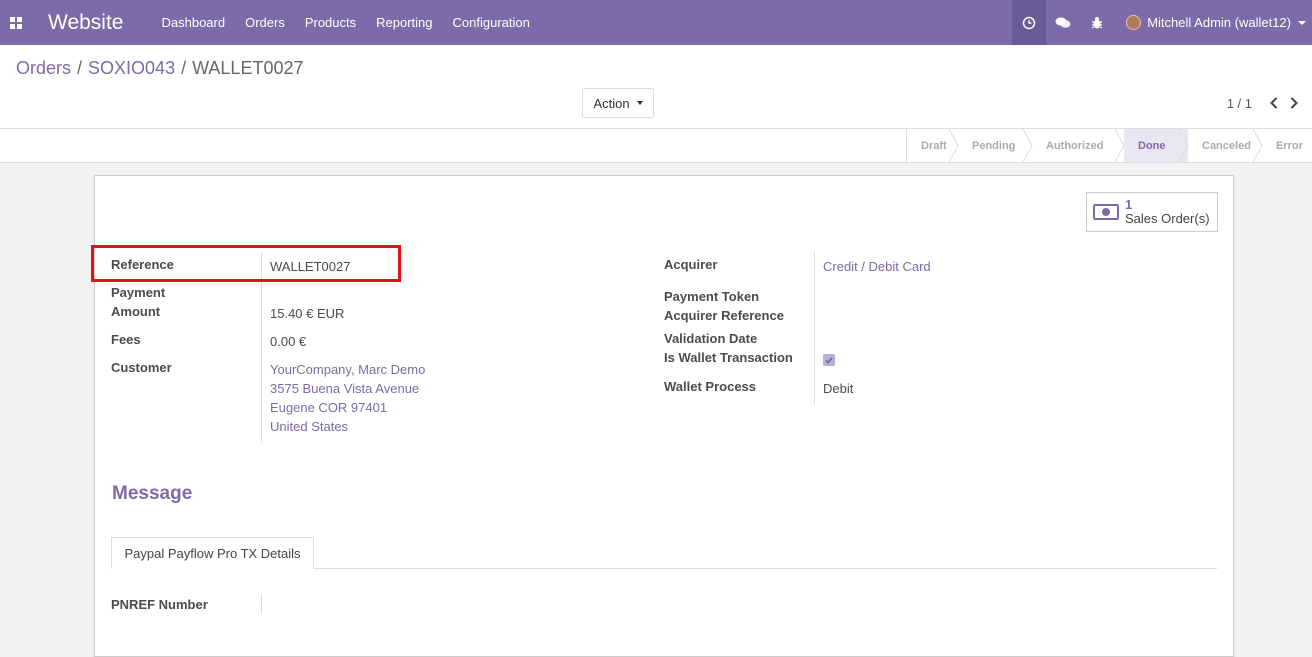 The image size is (1312, 657). What do you see at coordinates (724, 315) in the screenshot?
I see `acquirer-reference-label: Acquirer Reference` at bounding box center [724, 315].